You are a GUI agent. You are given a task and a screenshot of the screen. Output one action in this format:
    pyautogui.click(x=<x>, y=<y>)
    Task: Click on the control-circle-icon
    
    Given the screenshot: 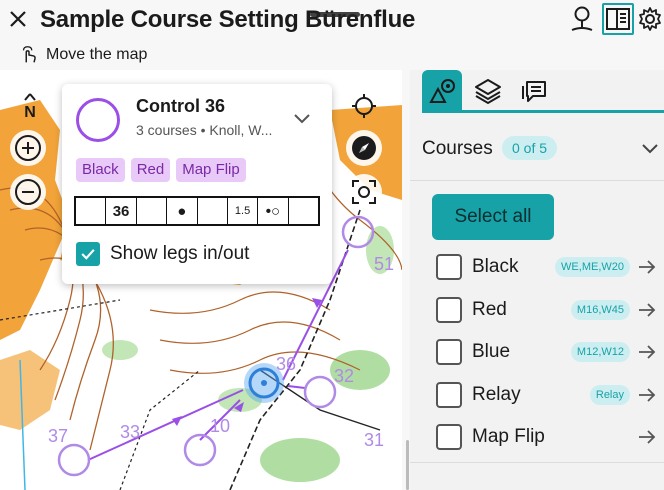 What is the action you would take?
    pyautogui.click(x=98, y=120)
    